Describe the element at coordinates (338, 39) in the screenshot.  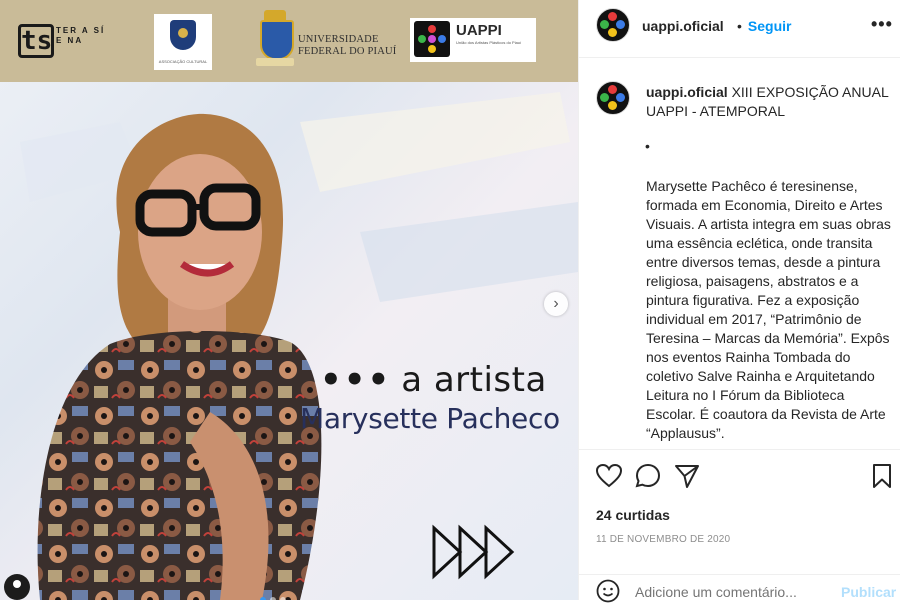
I see `ufpi-line1: UNIVERSIDADE` at that location.